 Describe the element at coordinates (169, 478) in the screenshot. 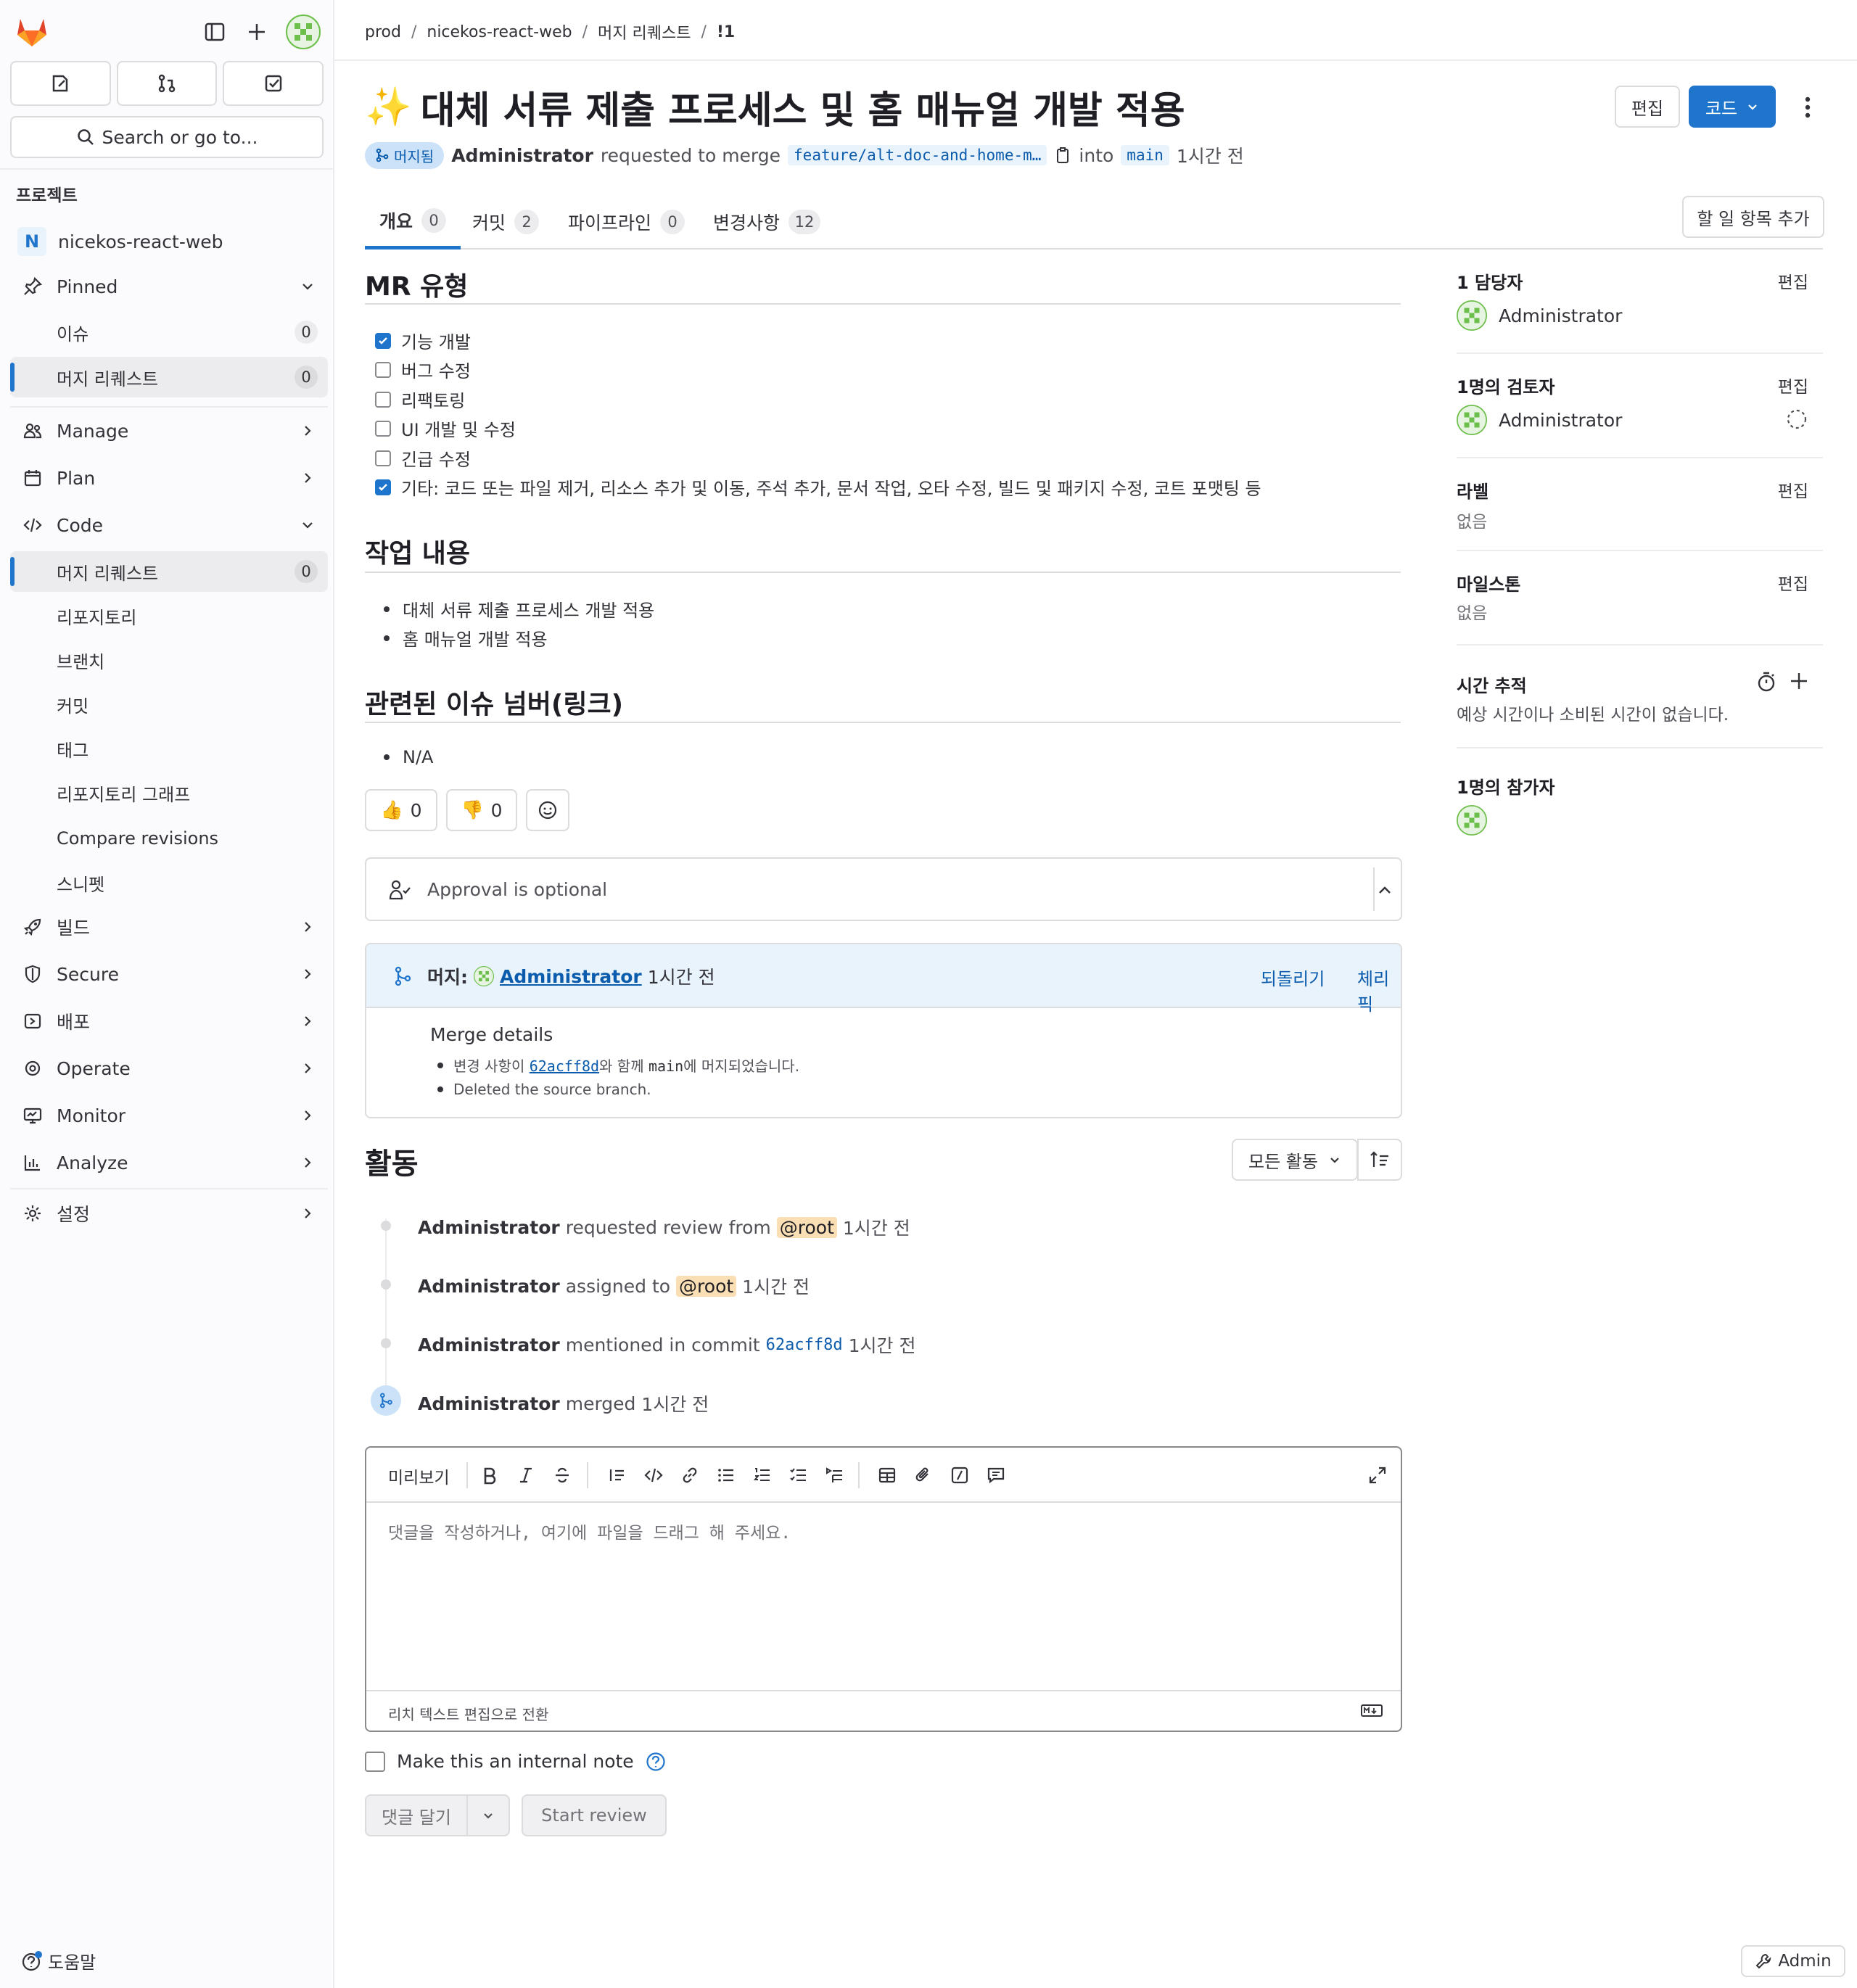

I see `sidebar-item-plan: Plan` at that location.